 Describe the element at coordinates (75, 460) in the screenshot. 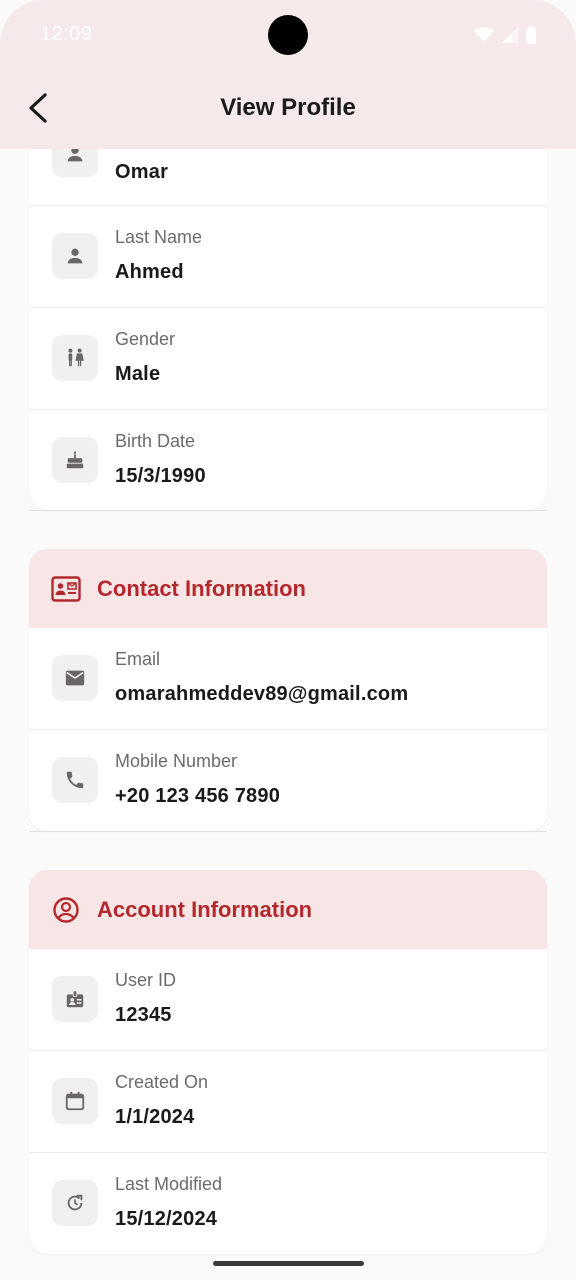

I see `cake-icon` at that location.